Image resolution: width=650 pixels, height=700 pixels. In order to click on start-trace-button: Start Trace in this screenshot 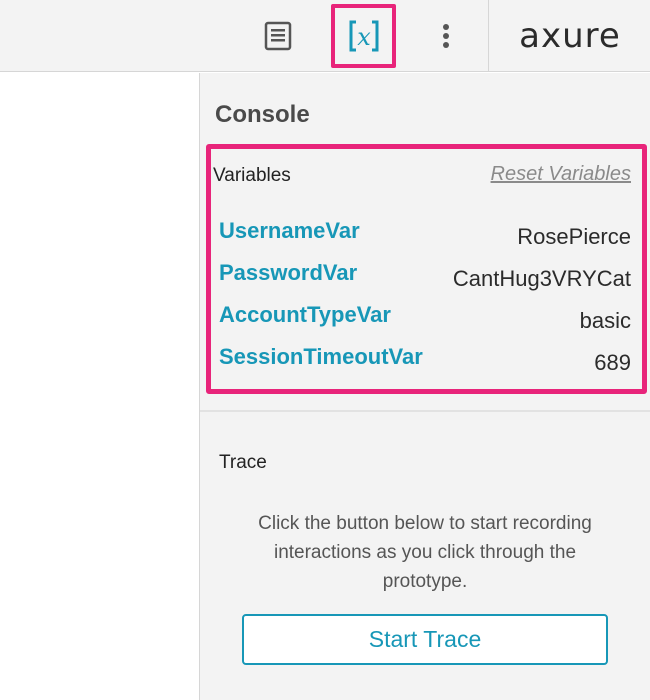, I will do `click(425, 639)`.